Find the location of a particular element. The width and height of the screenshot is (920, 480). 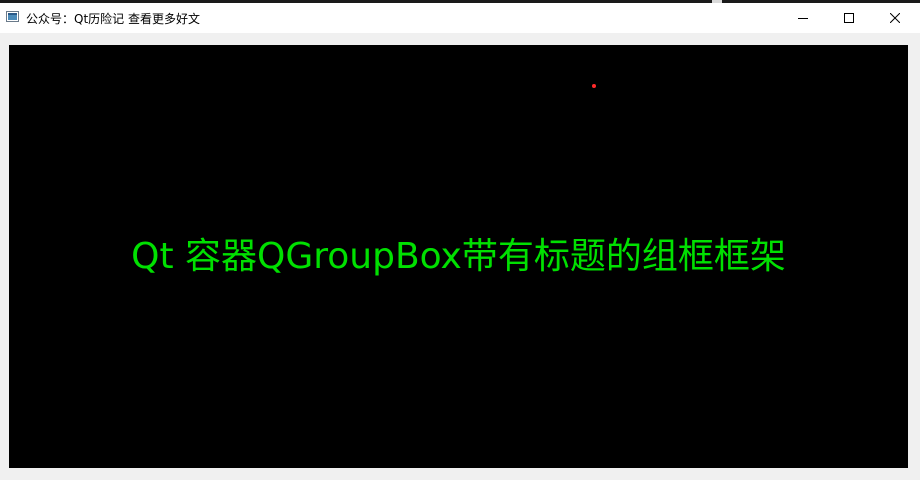

minimize-button is located at coordinates (803, 18).